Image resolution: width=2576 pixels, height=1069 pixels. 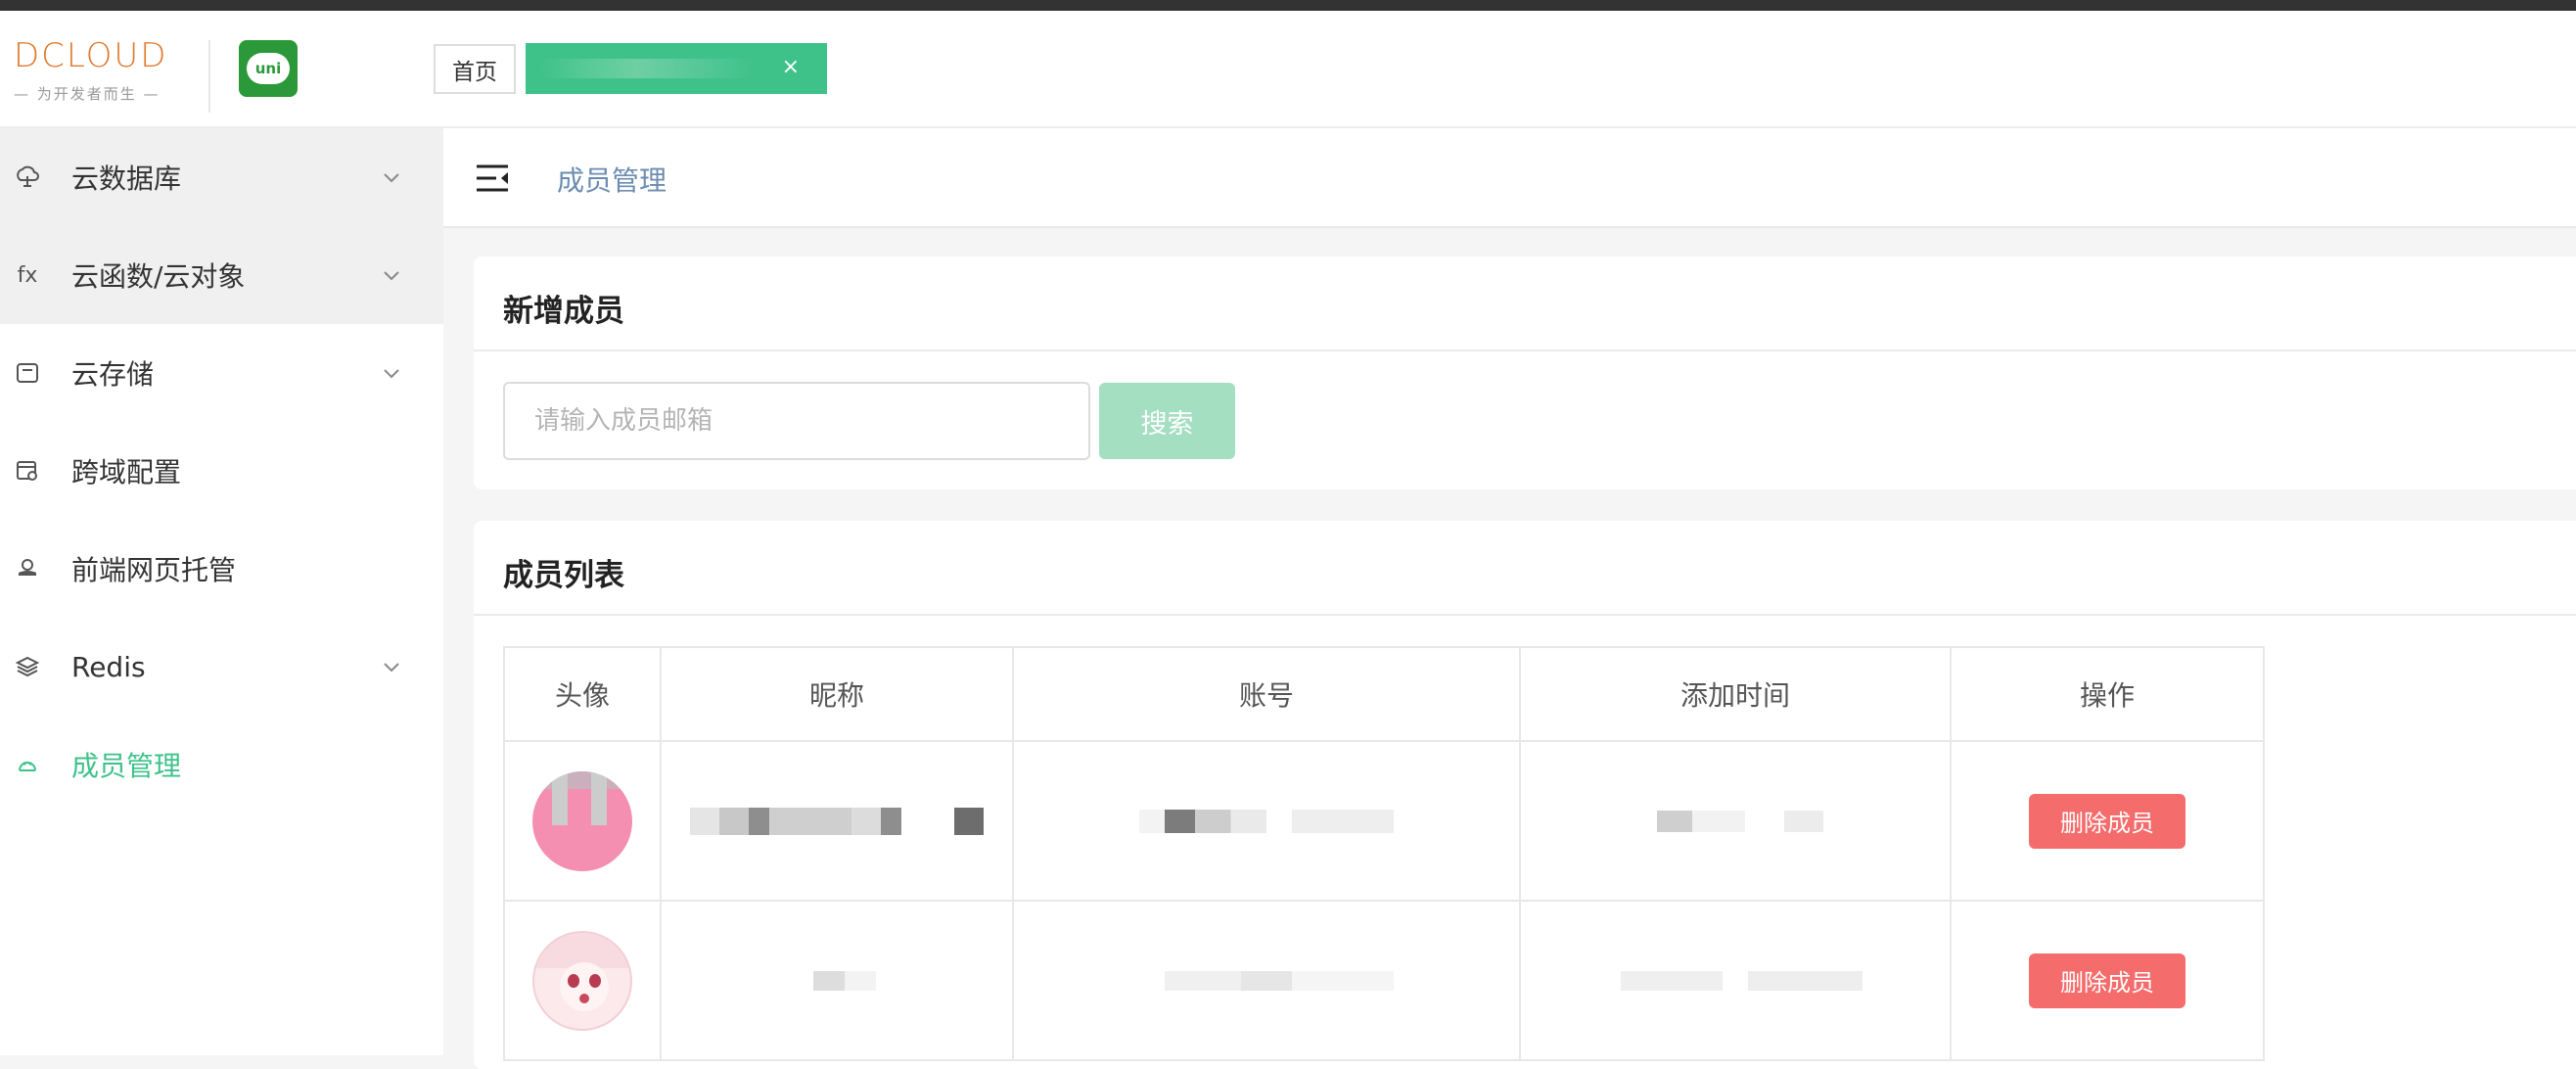 I want to click on sidebar-item-label: 云函数/云对象, so click(x=158, y=276).